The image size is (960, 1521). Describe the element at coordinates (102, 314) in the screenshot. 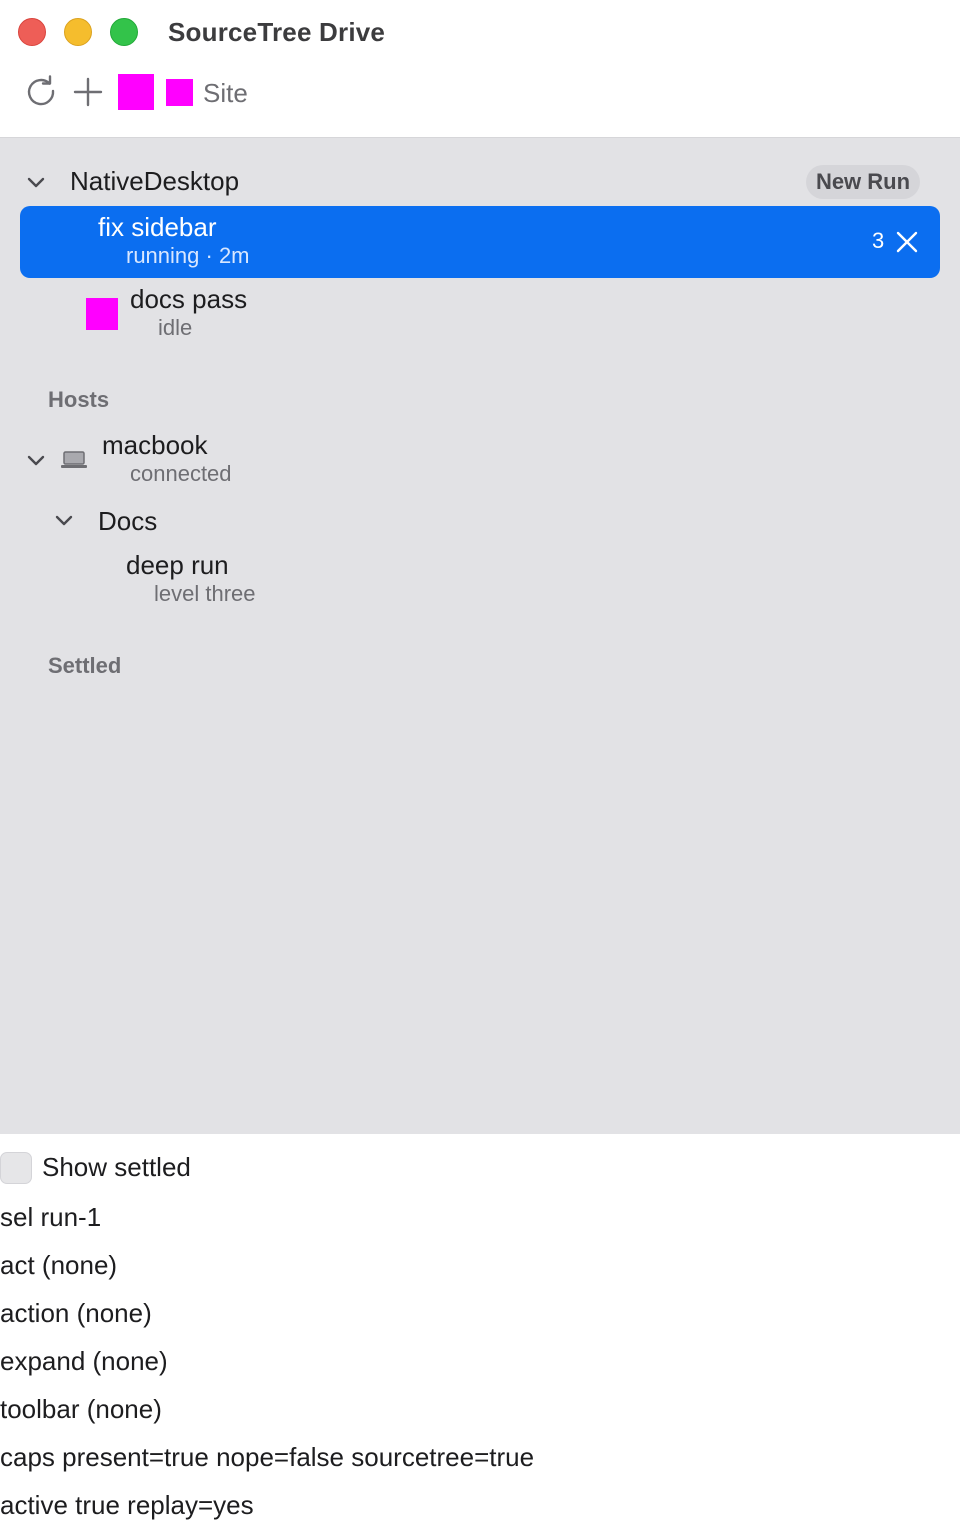

I see `run-marker-icon` at that location.